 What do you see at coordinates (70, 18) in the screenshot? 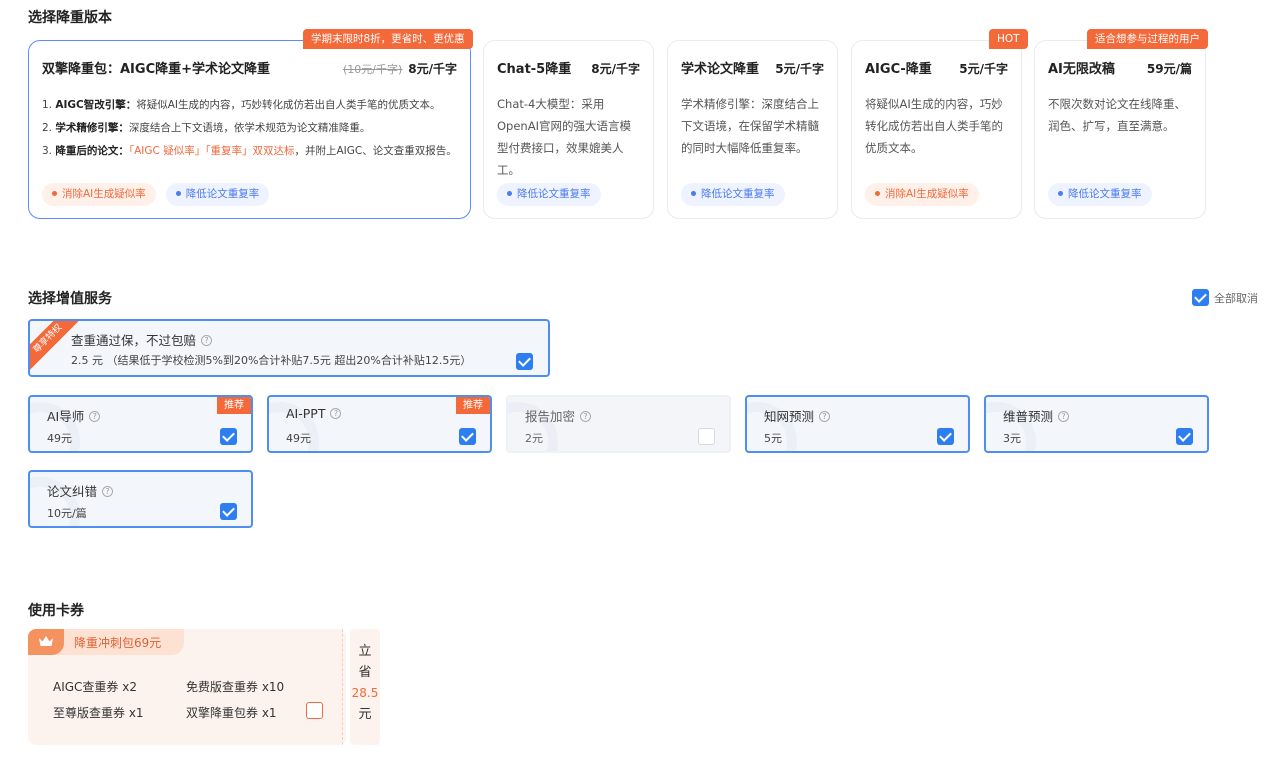
I see `version-section-title: 选择降重版本` at bounding box center [70, 18].